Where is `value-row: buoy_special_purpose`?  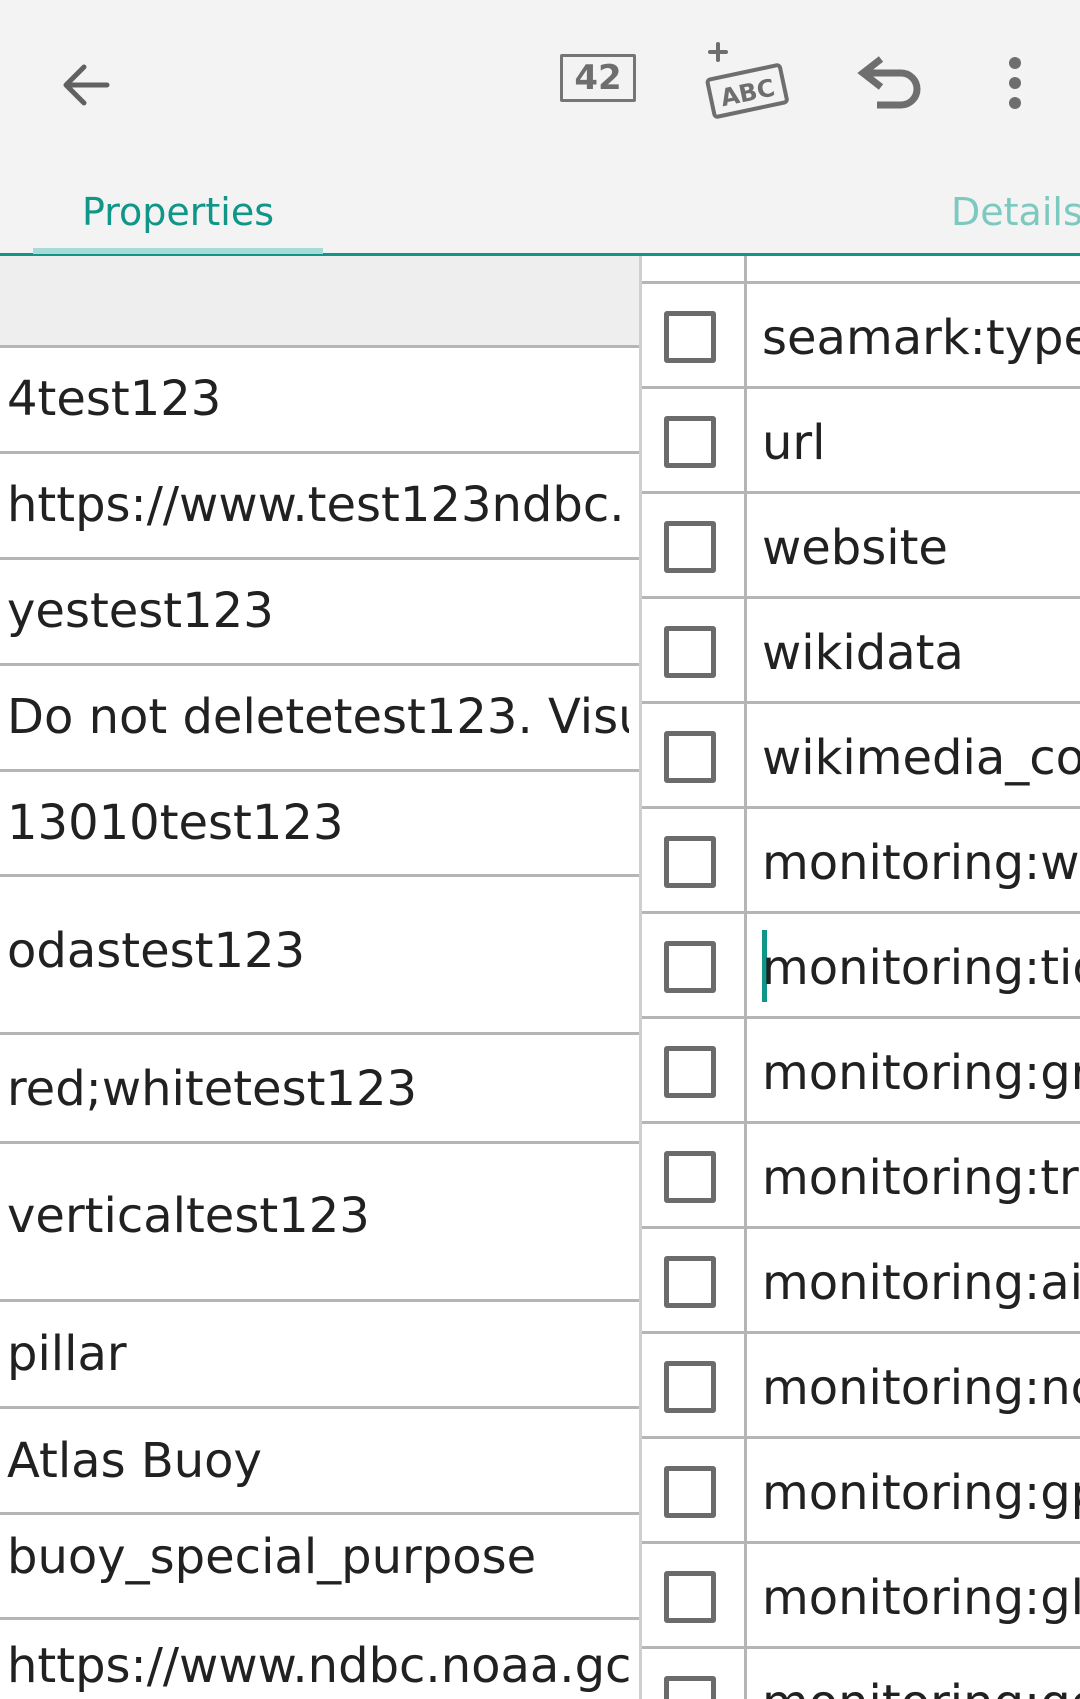
value-row: buoy_special_purpose is located at coordinates (319, 1567).